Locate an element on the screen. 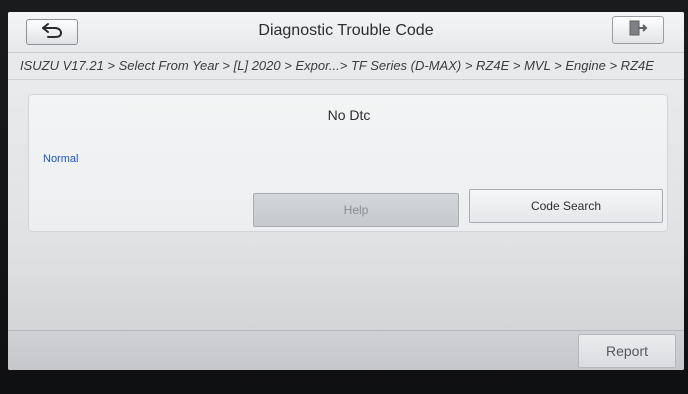 The height and width of the screenshot is (394, 688). title-bar: Diagnostic Trouble Code is located at coordinates (346, 32).